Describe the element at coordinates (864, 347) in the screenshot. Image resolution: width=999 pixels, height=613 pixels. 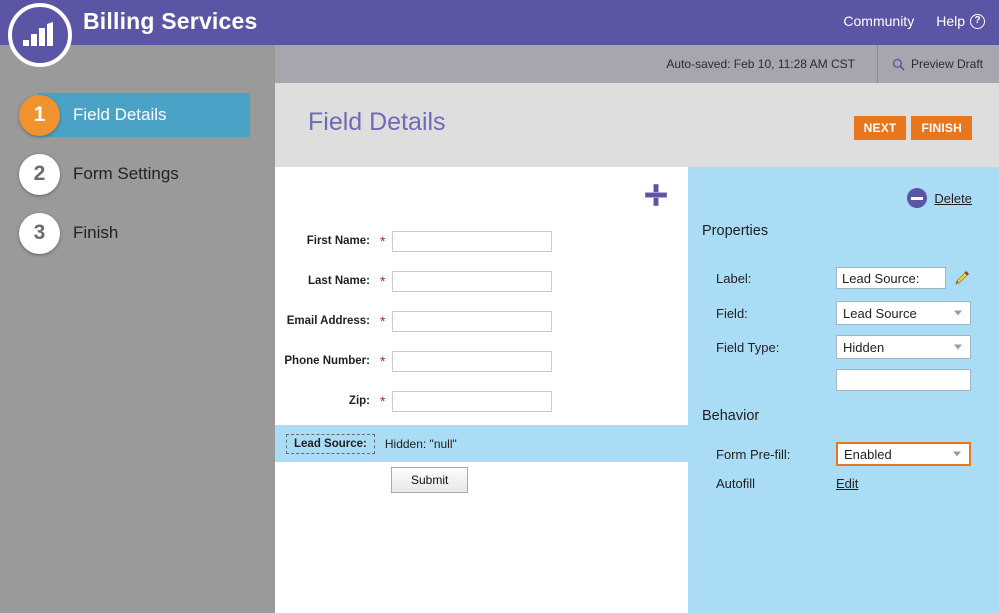
I see `field-type-select-value: Hidden` at that location.